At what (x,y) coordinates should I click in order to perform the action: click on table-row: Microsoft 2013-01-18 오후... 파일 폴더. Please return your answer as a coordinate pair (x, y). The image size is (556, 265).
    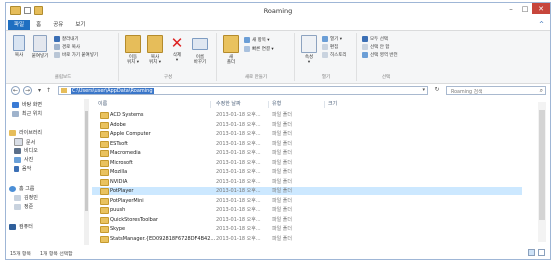
    Looking at the image, I should click on (307, 163).